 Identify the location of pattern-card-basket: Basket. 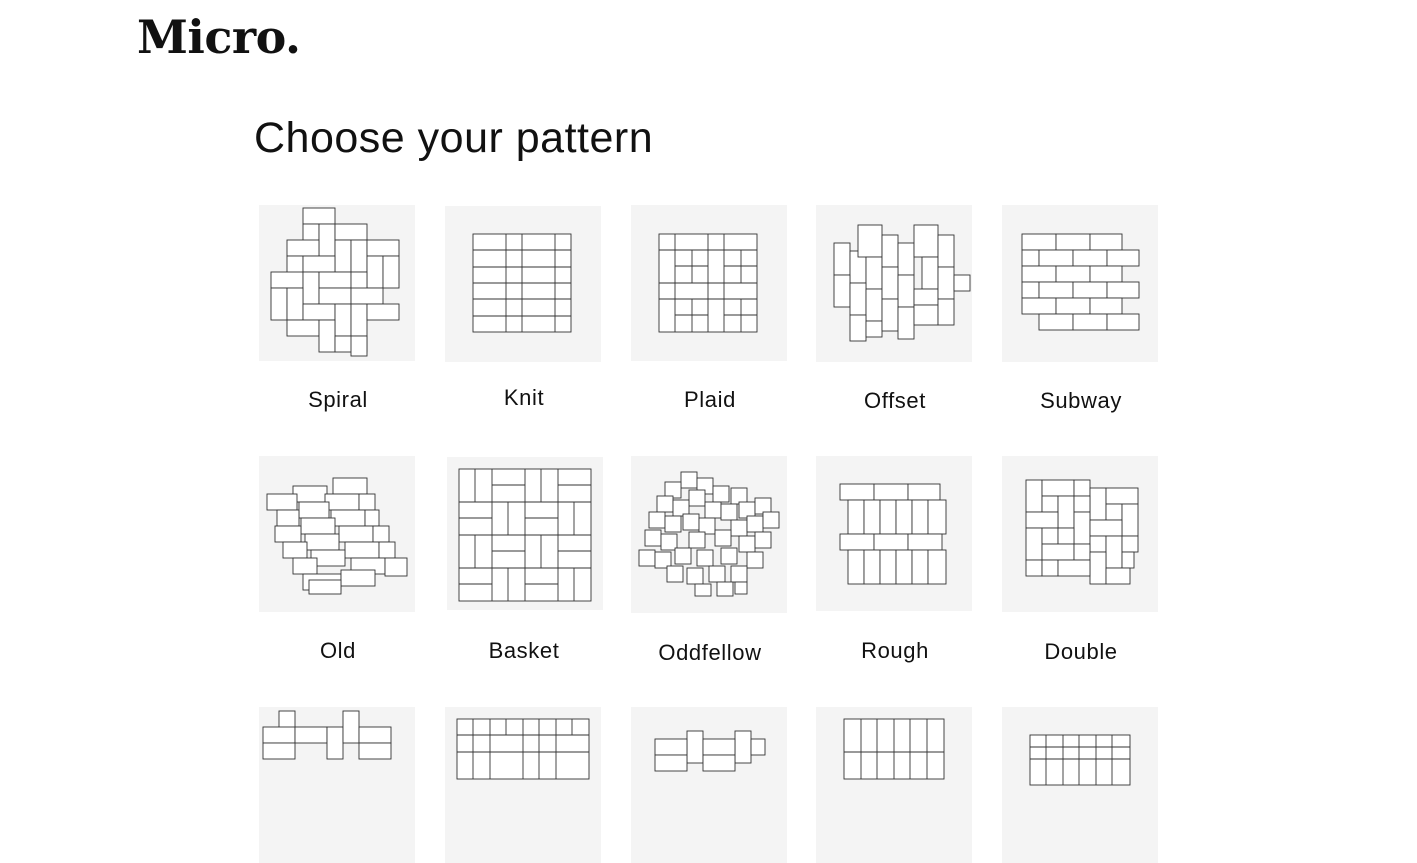
(524, 563).